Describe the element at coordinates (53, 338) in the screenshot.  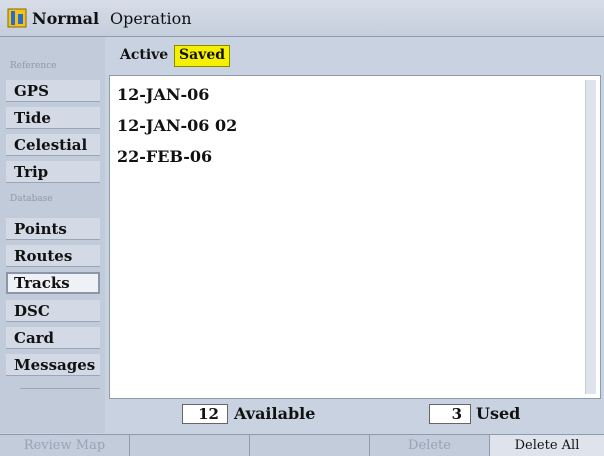
I see `sidebar-item-card: Card` at that location.